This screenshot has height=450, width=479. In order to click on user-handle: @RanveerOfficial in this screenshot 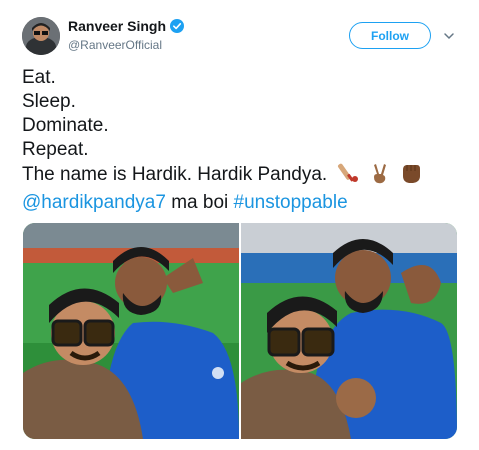, I will do `click(115, 45)`.